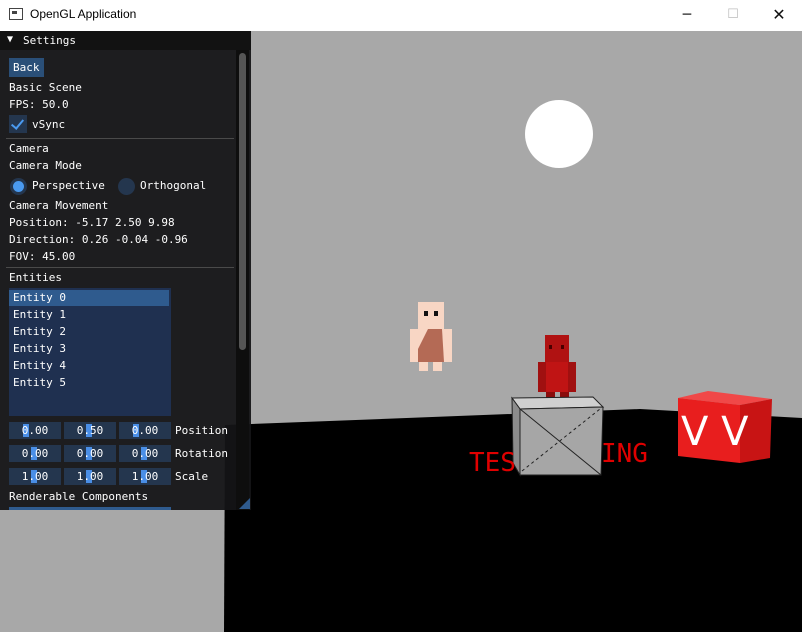 Image resolution: width=802 pixels, height=632 pixels. I want to click on list-item: Entity 3, so click(89, 349).